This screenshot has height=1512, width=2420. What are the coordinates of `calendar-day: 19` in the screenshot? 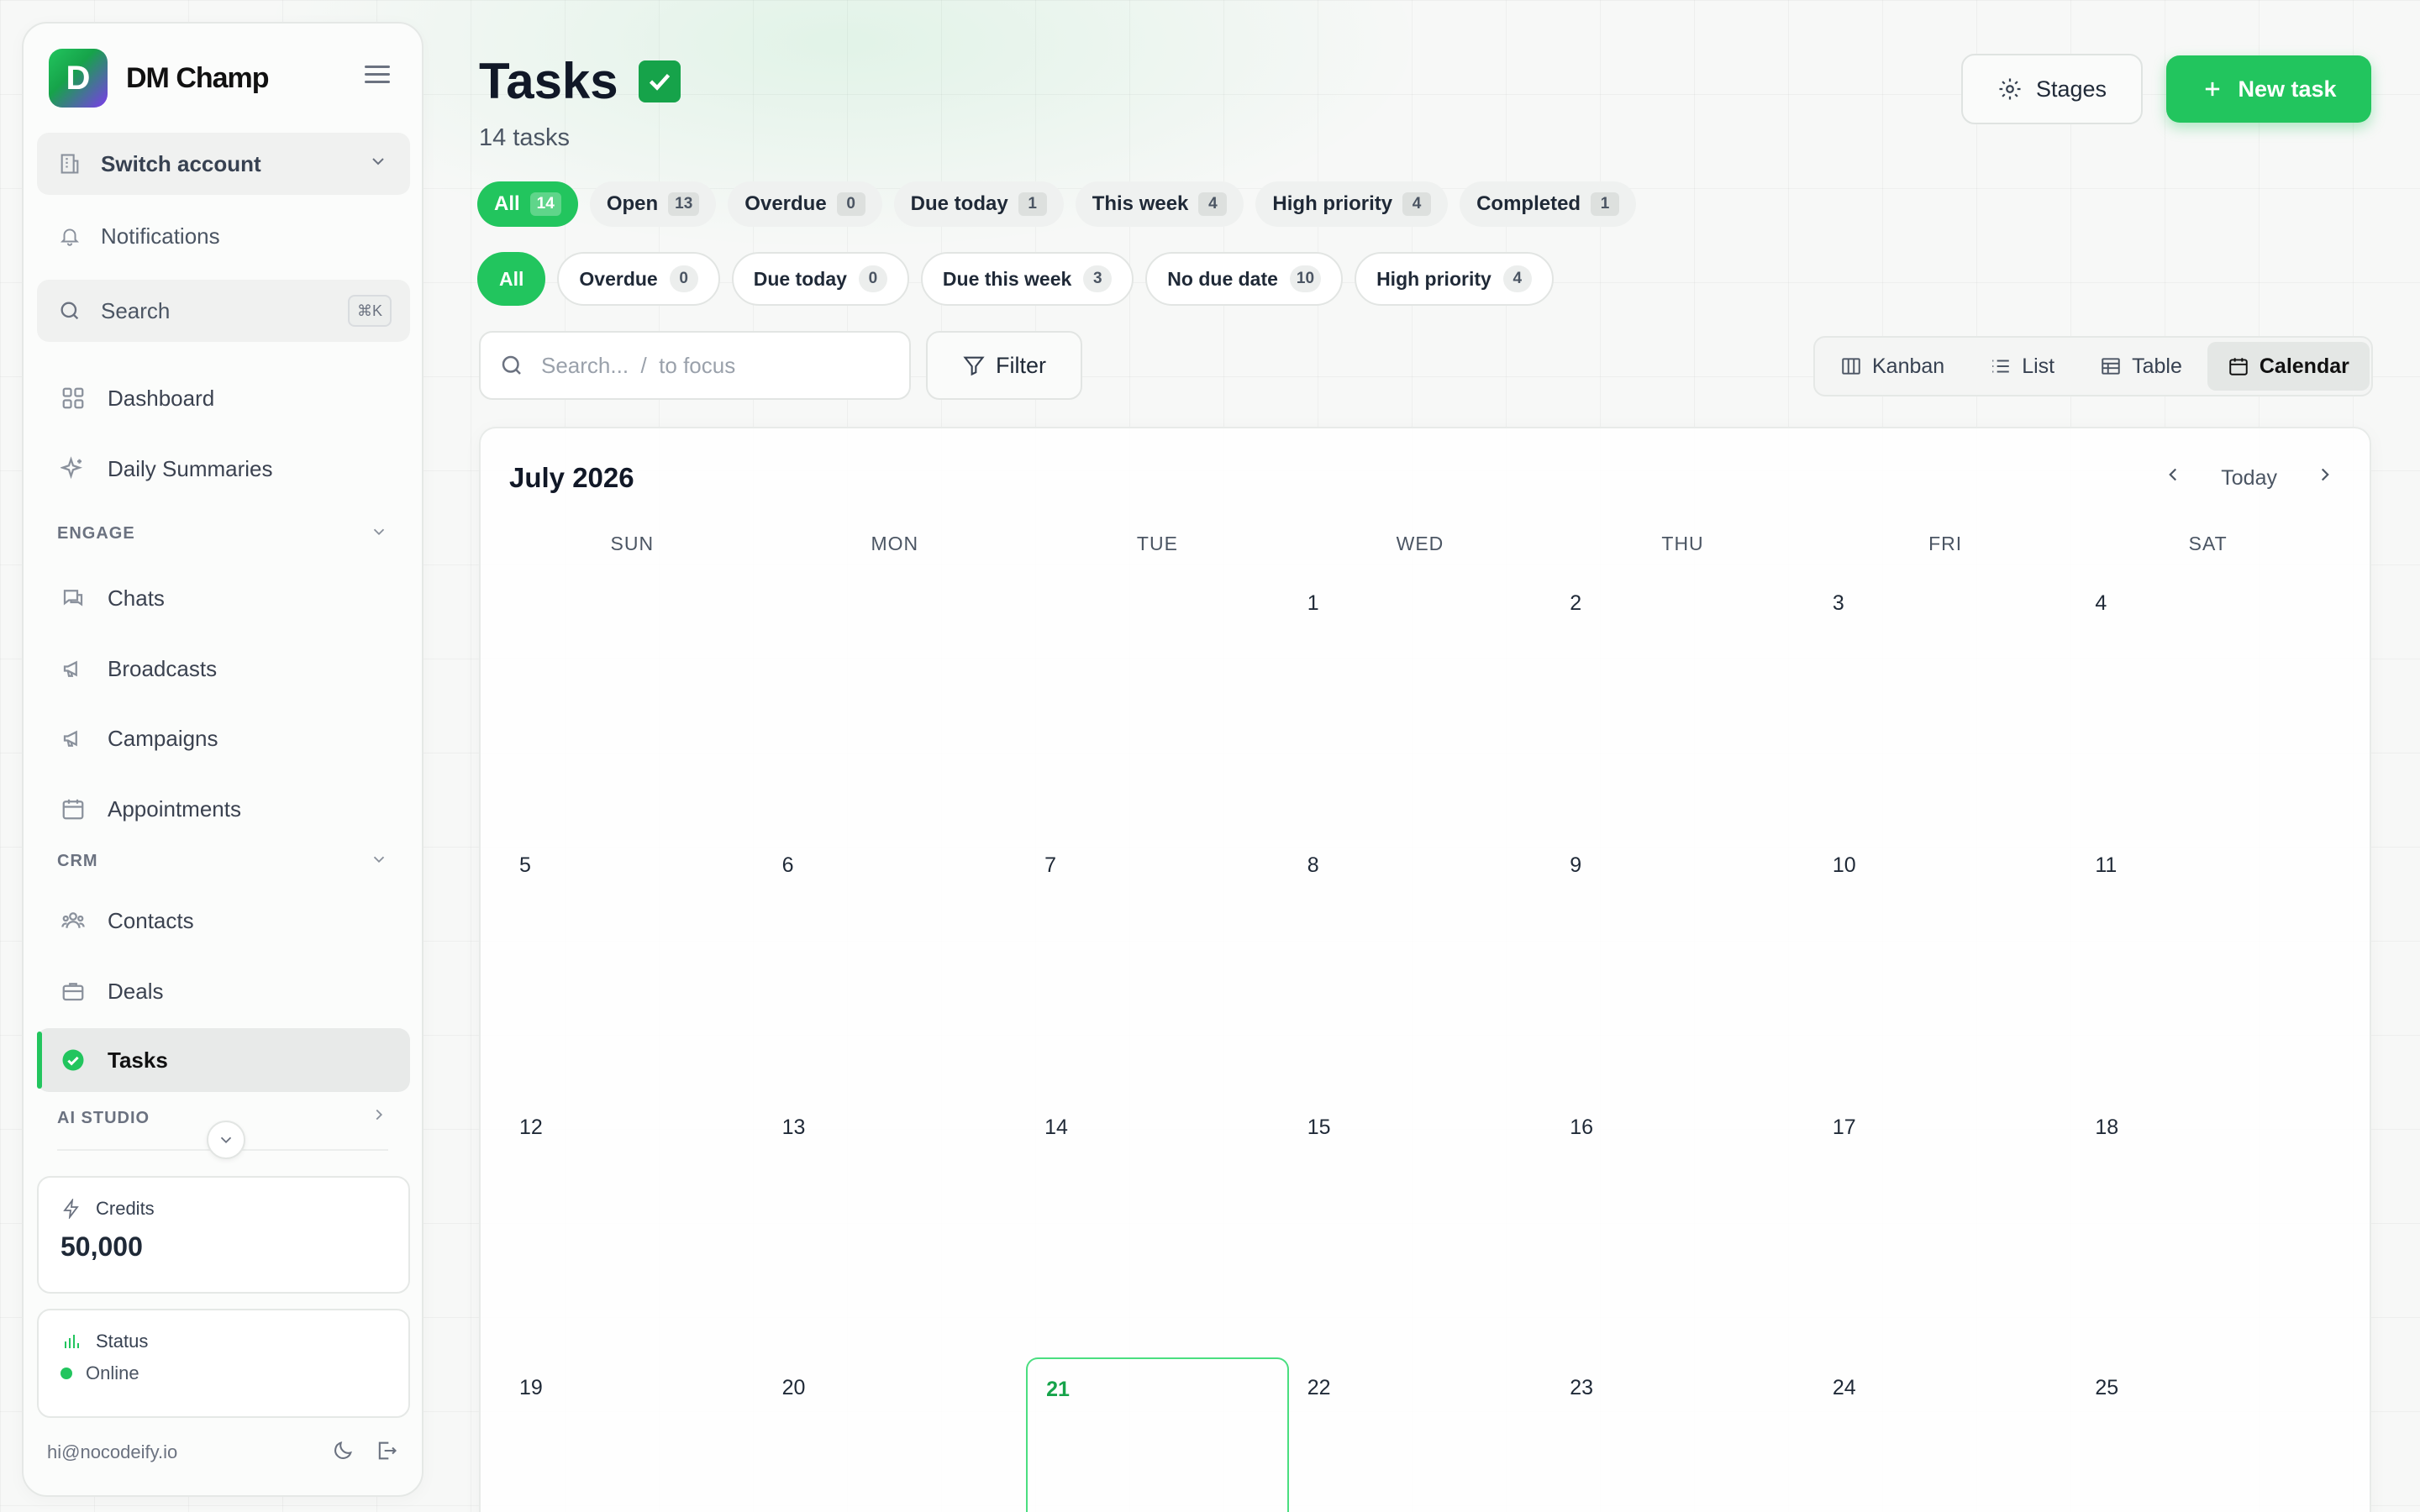 It's located at (632, 1434).